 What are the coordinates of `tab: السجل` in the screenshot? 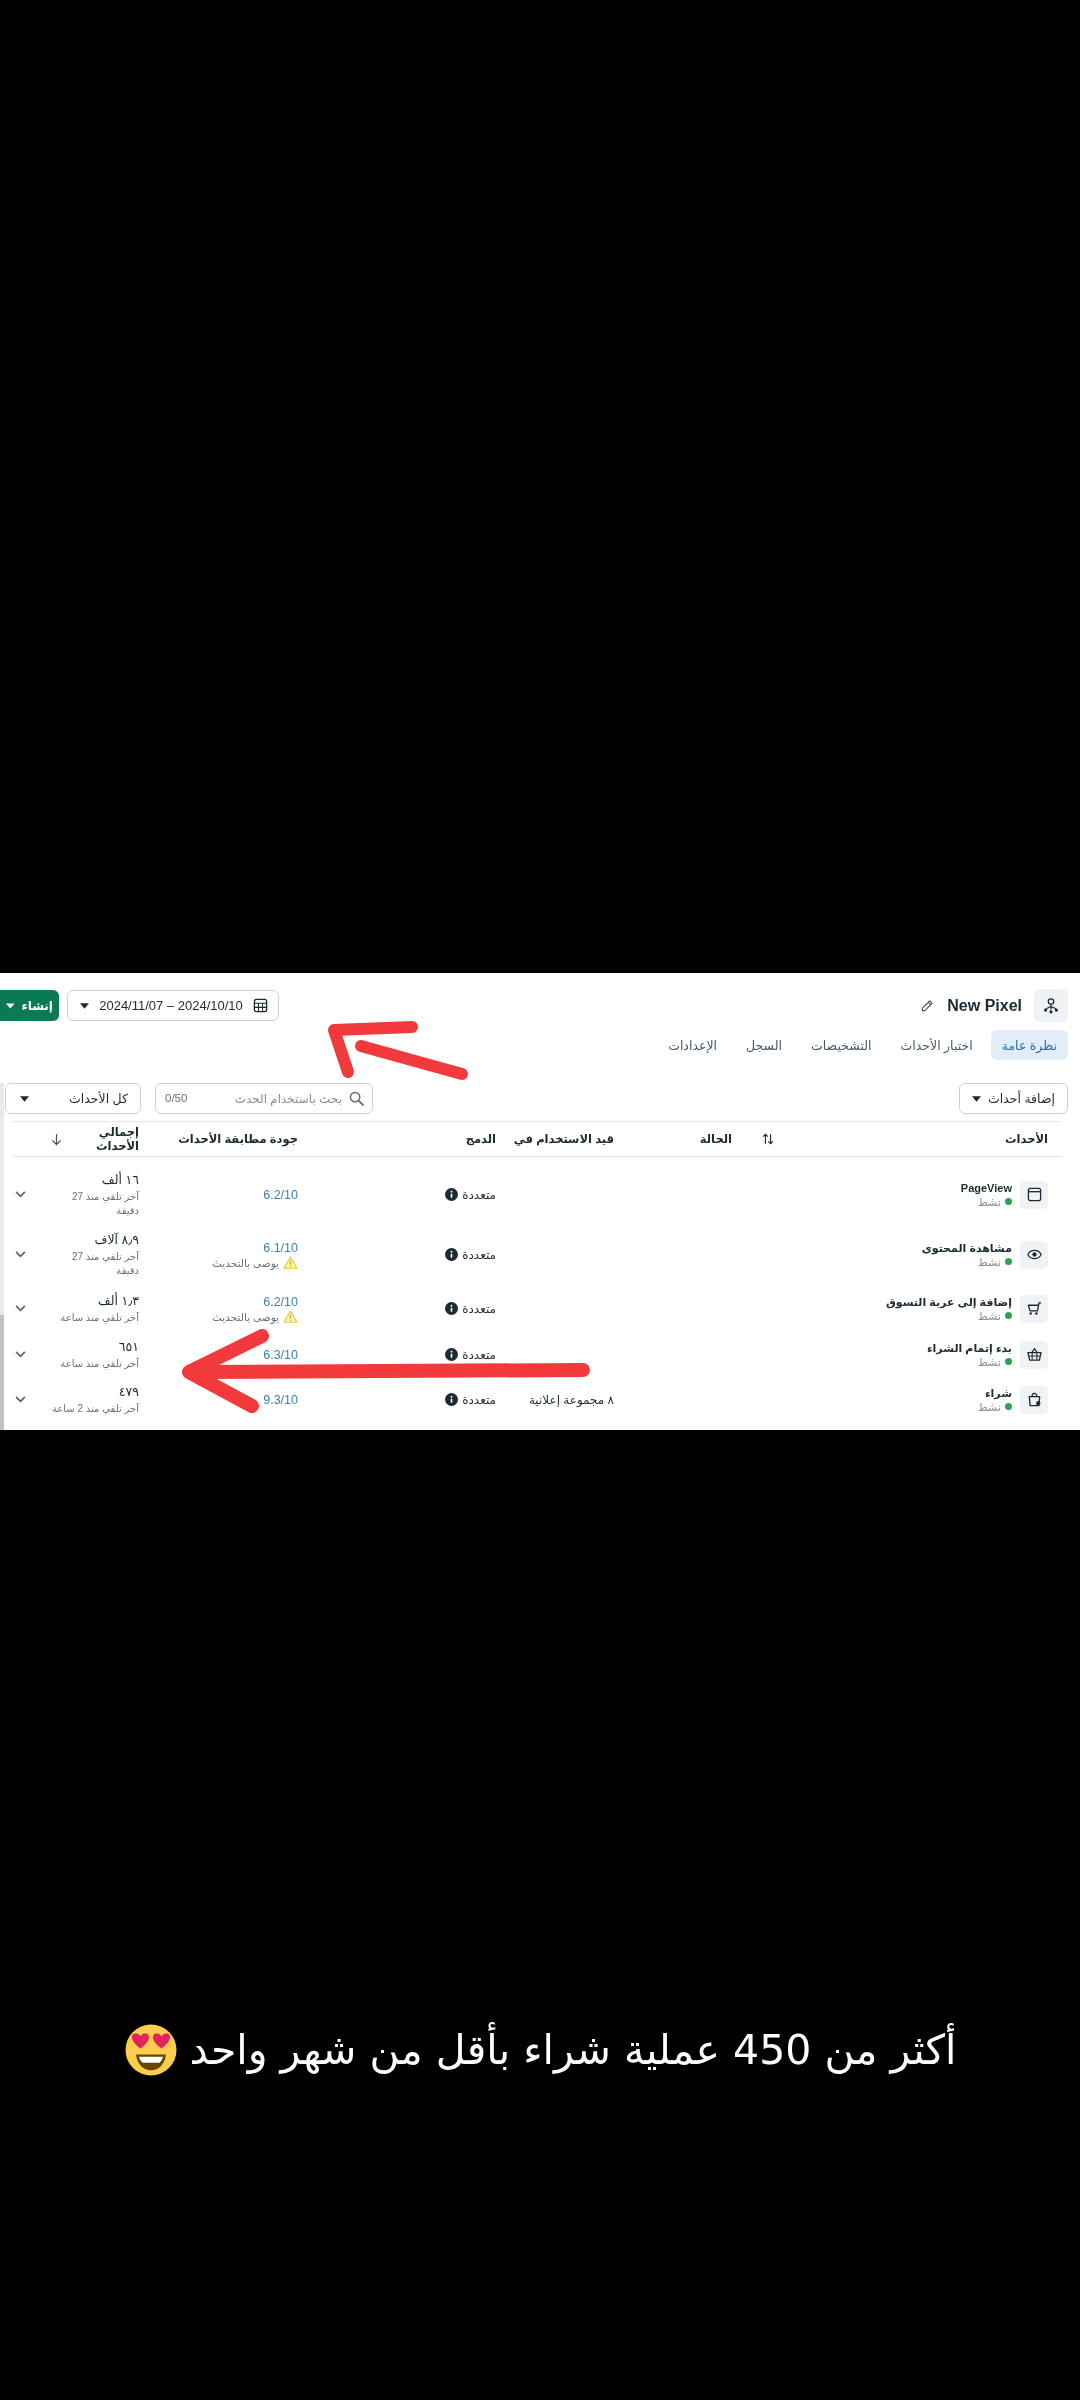 It's located at (764, 1045).